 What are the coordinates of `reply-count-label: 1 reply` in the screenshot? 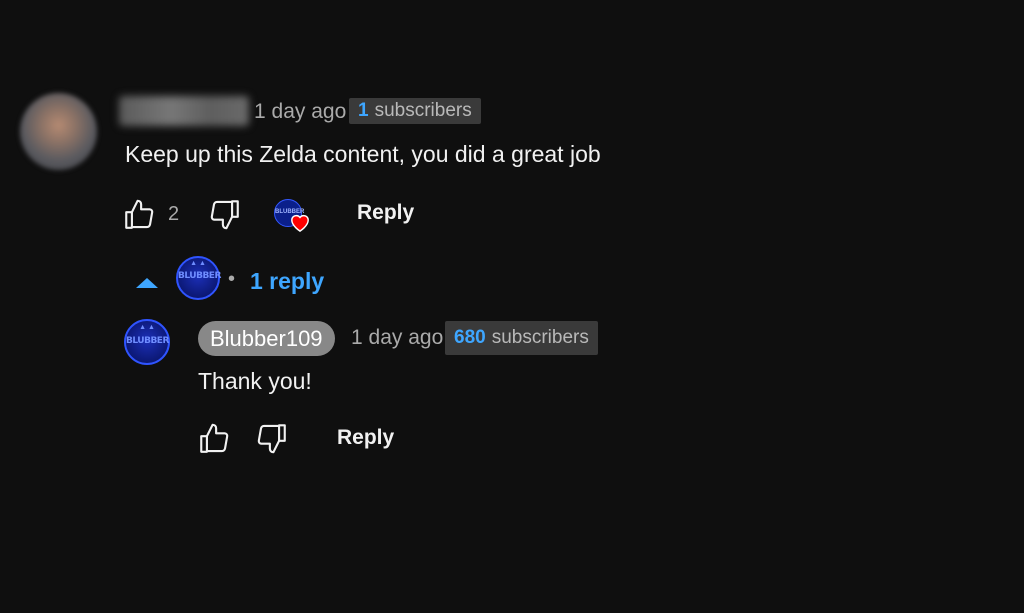 It's located at (287, 281).